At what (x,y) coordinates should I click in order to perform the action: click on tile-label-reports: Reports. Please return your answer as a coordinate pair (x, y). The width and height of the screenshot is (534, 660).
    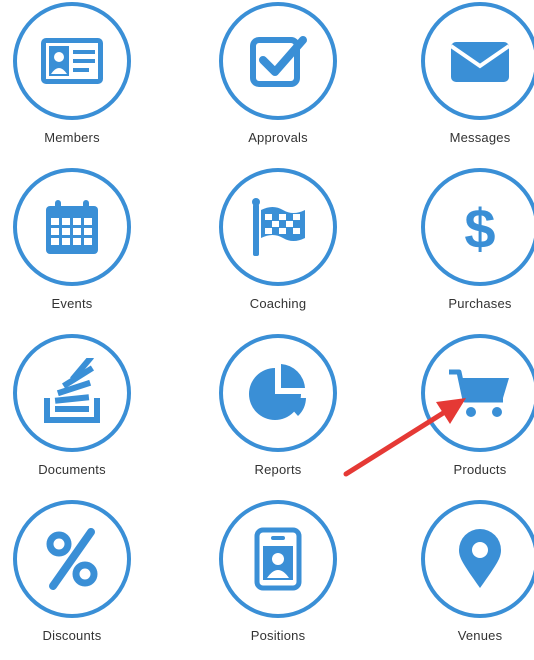
    Looking at the image, I should click on (278, 469).